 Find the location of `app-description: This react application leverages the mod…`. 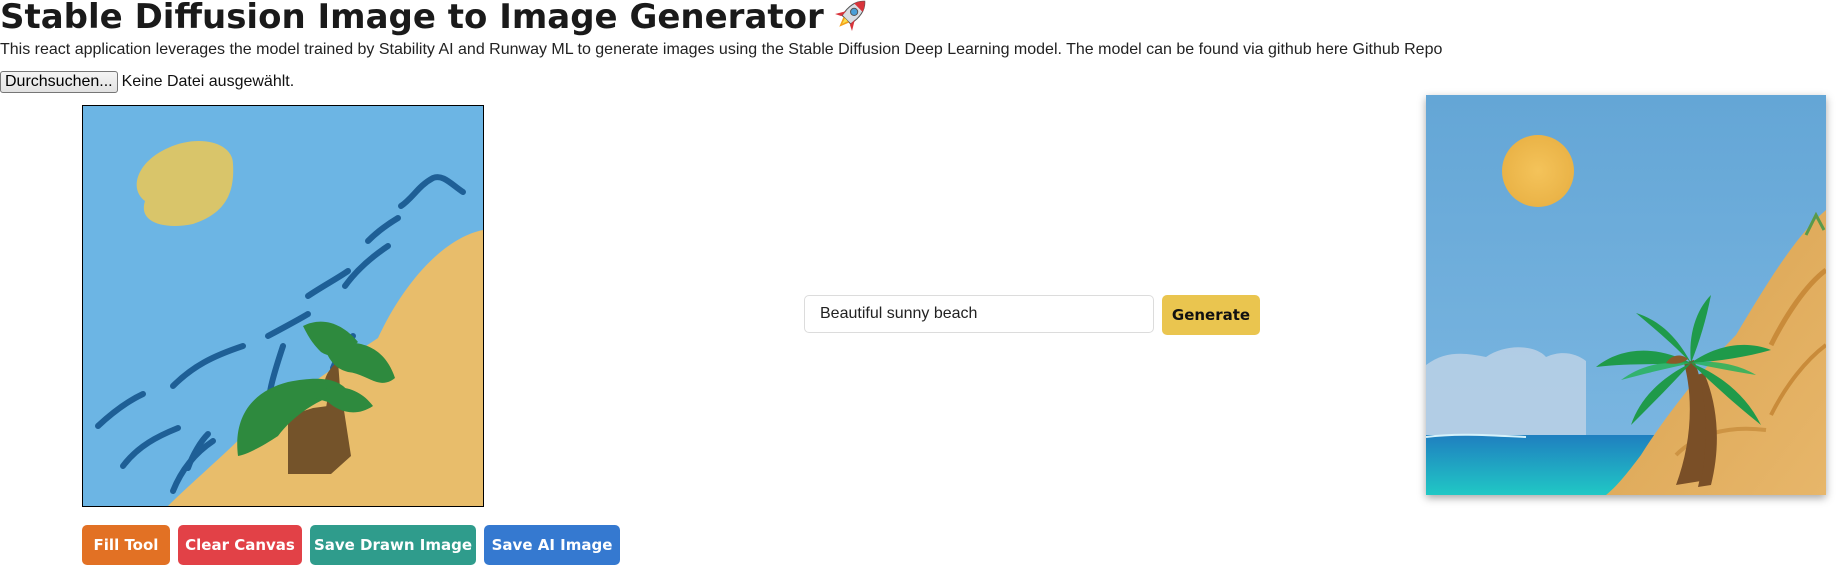

app-description: This react application leverages the mod… is located at coordinates (721, 49).